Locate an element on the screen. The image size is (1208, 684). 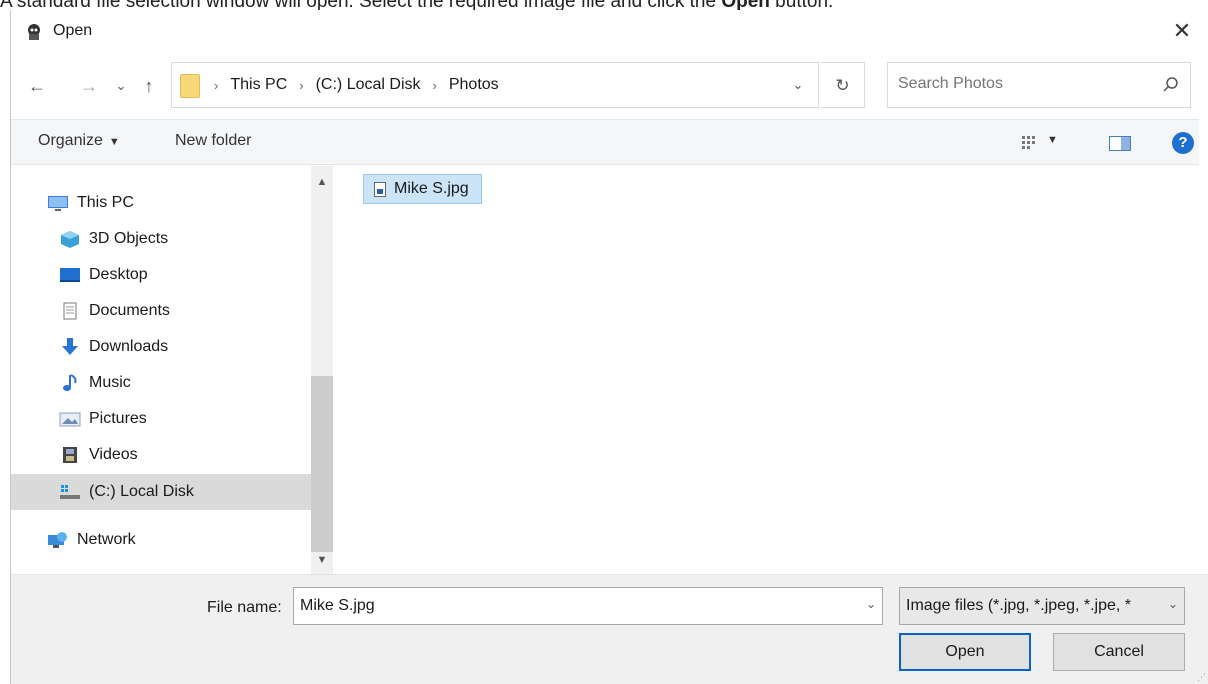
desktop-icon is located at coordinates (70, 275).